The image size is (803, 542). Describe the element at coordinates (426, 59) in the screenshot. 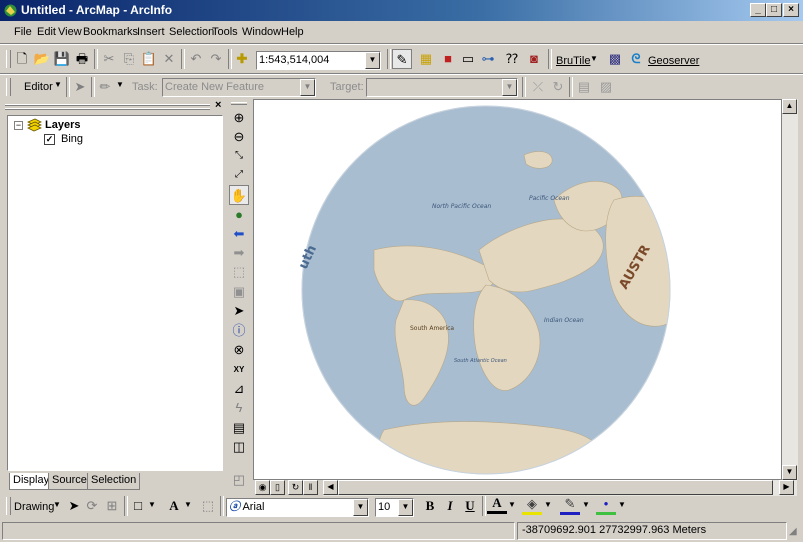

I see `arccatalog-icon: ▦` at that location.